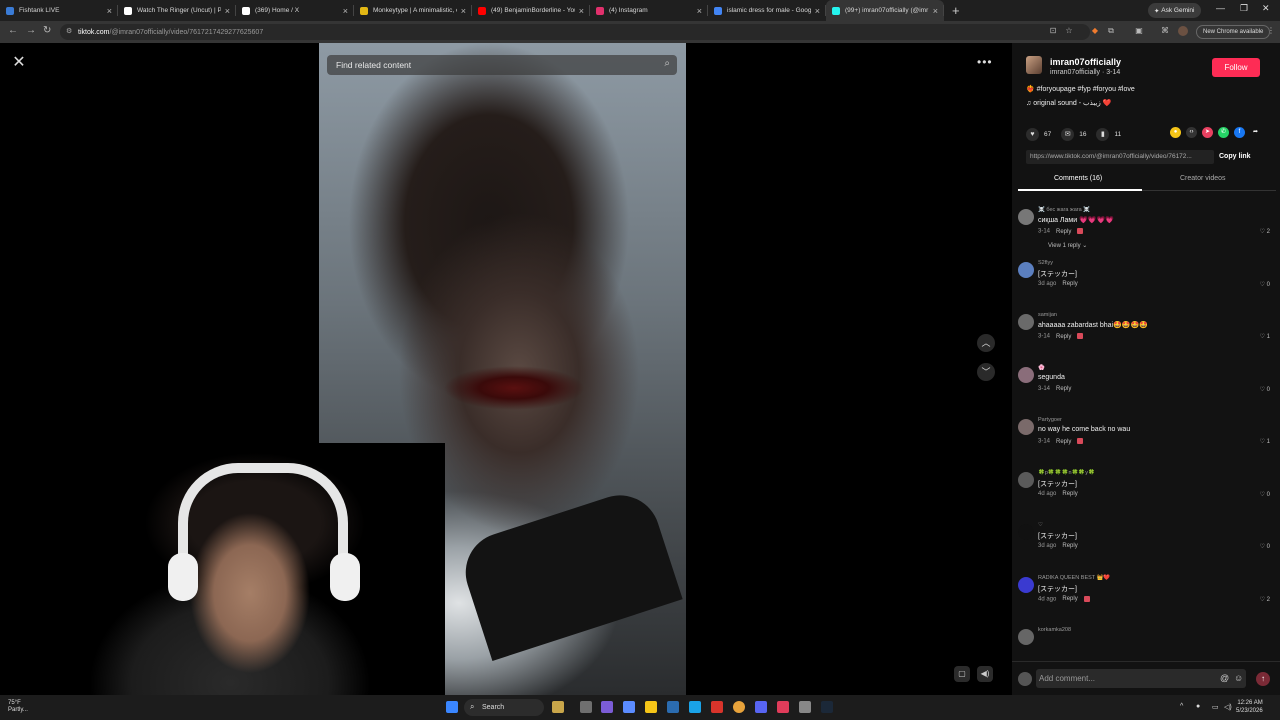  Describe the element at coordinates (827, 707) in the screenshot. I see `steam-icon` at that location.